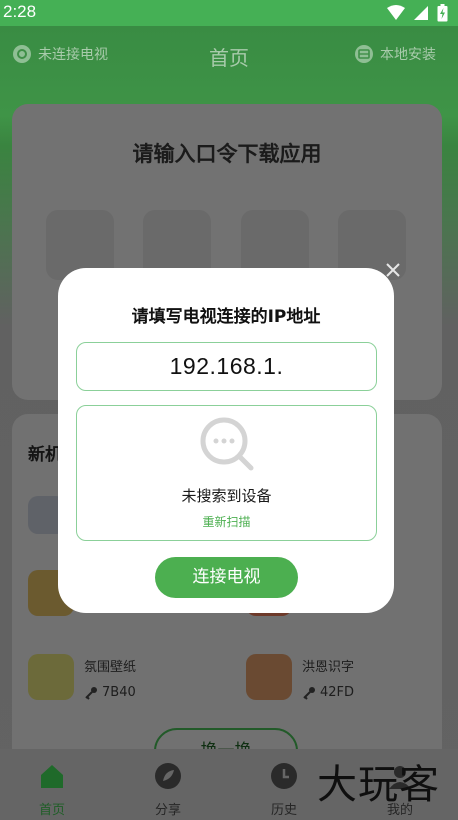  I want to click on app-code-text: 7B40, so click(119, 692).